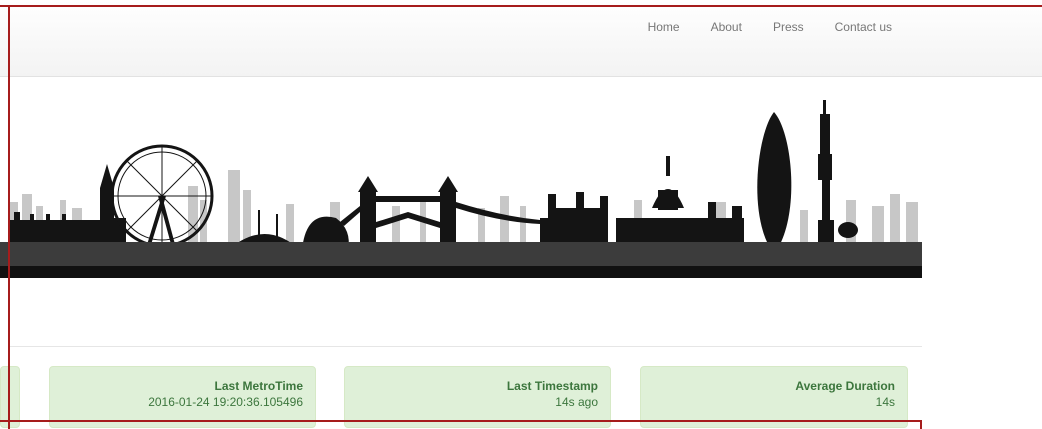 This screenshot has height=429, width=1042. What do you see at coordinates (521, 6) in the screenshot?
I see `highlight-frame-top` at bounding box center [521, 6].